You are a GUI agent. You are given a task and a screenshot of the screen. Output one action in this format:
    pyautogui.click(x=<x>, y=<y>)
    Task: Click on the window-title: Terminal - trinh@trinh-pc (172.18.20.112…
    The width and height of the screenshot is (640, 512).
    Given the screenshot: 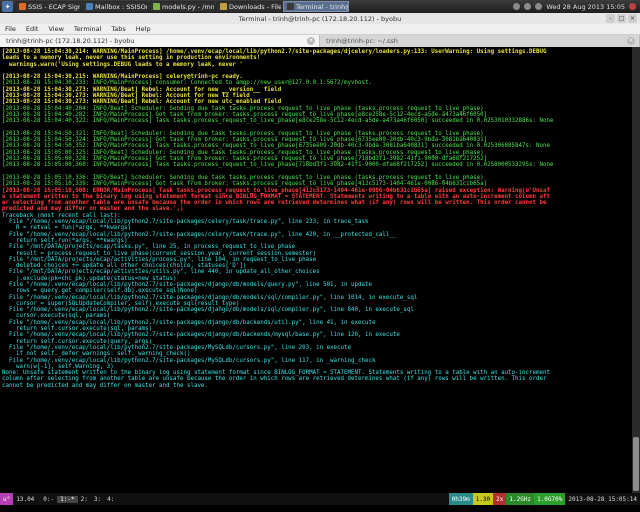 What is the action you would take?
    pyautogui.click(x=320, y=18)
    